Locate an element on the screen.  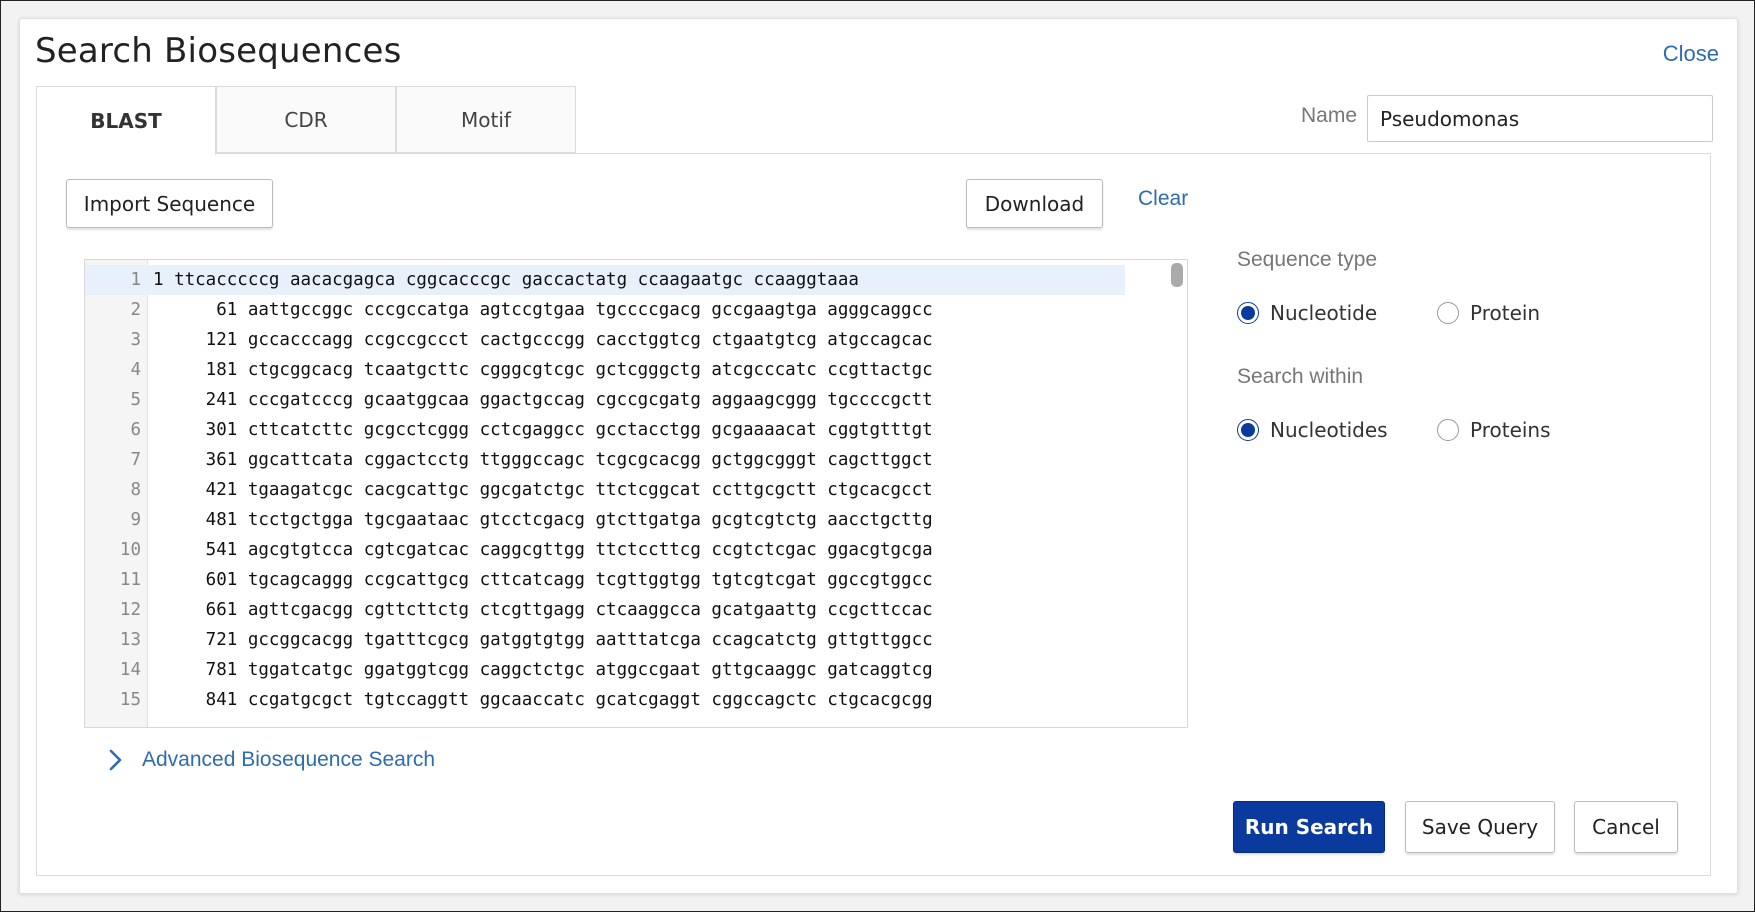
save-query-button: Save Query is located at coordinates (1480, 827).